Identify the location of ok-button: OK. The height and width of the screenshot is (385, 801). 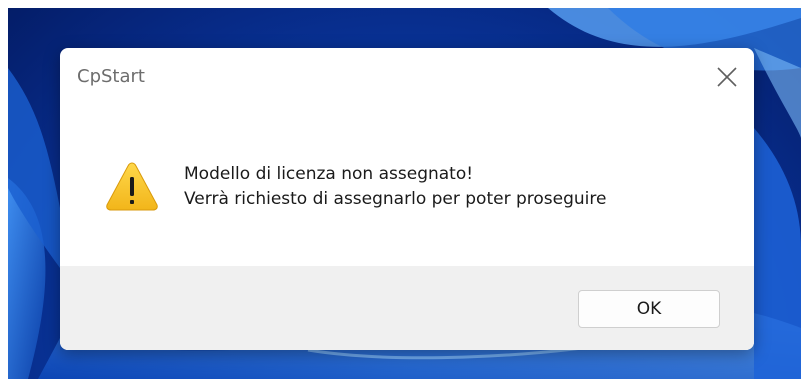
(649, 309).